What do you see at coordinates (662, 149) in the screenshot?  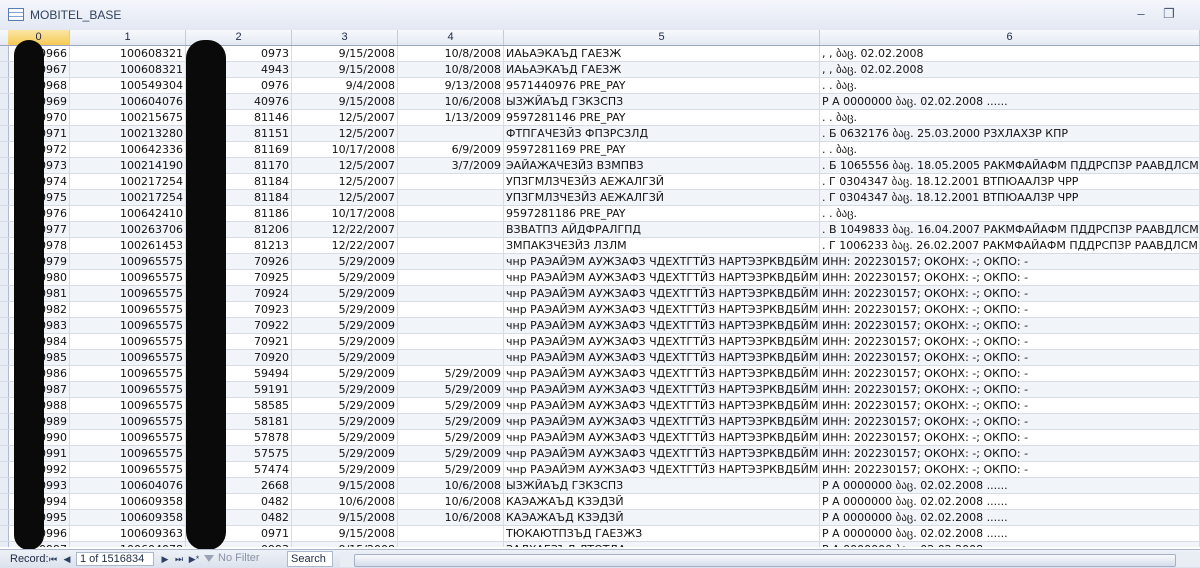 I see `table-cell-col-5: 9597281169 PRE_PAY` at bounding box center [662, 149].